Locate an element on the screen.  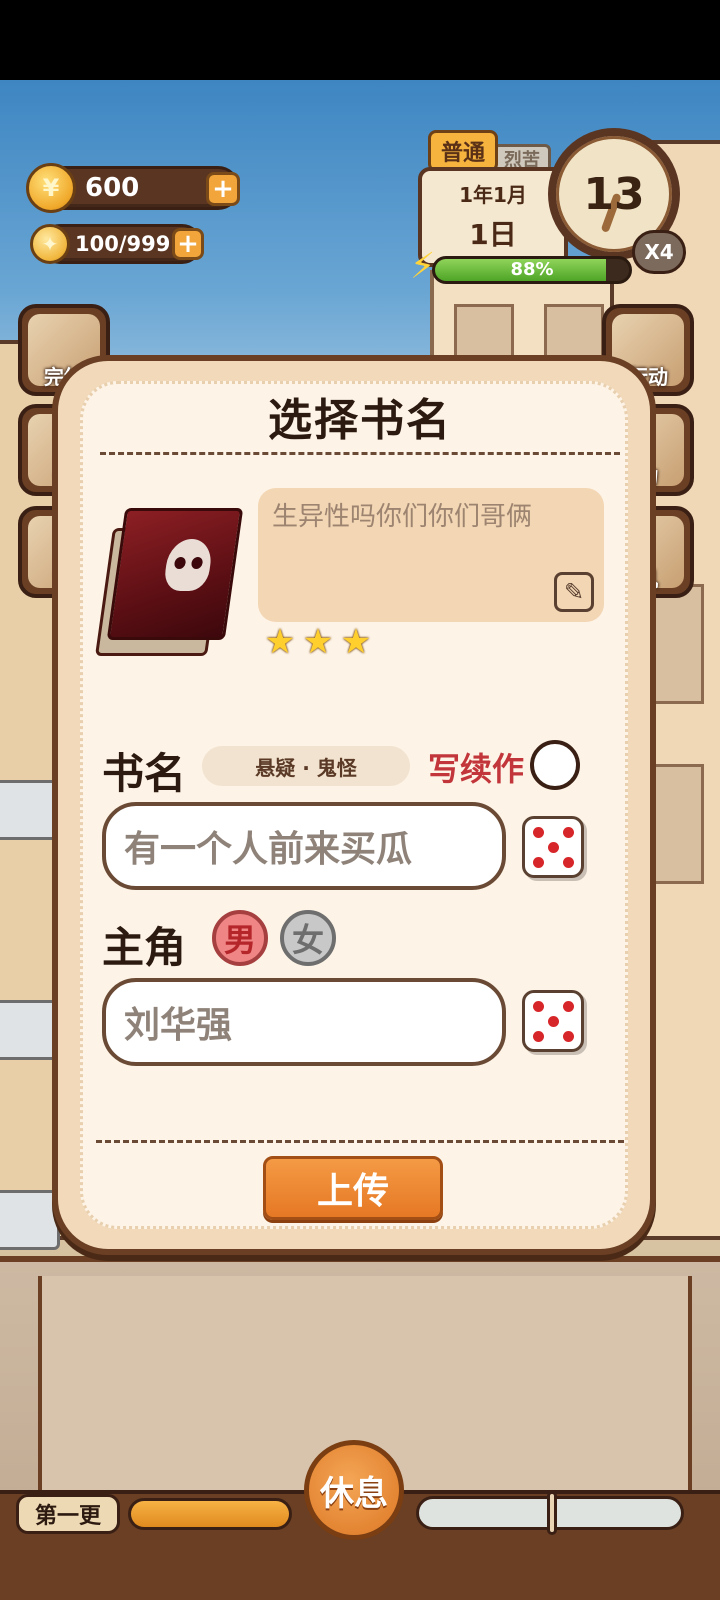
time-slider is located at coordinates (550, 1513).